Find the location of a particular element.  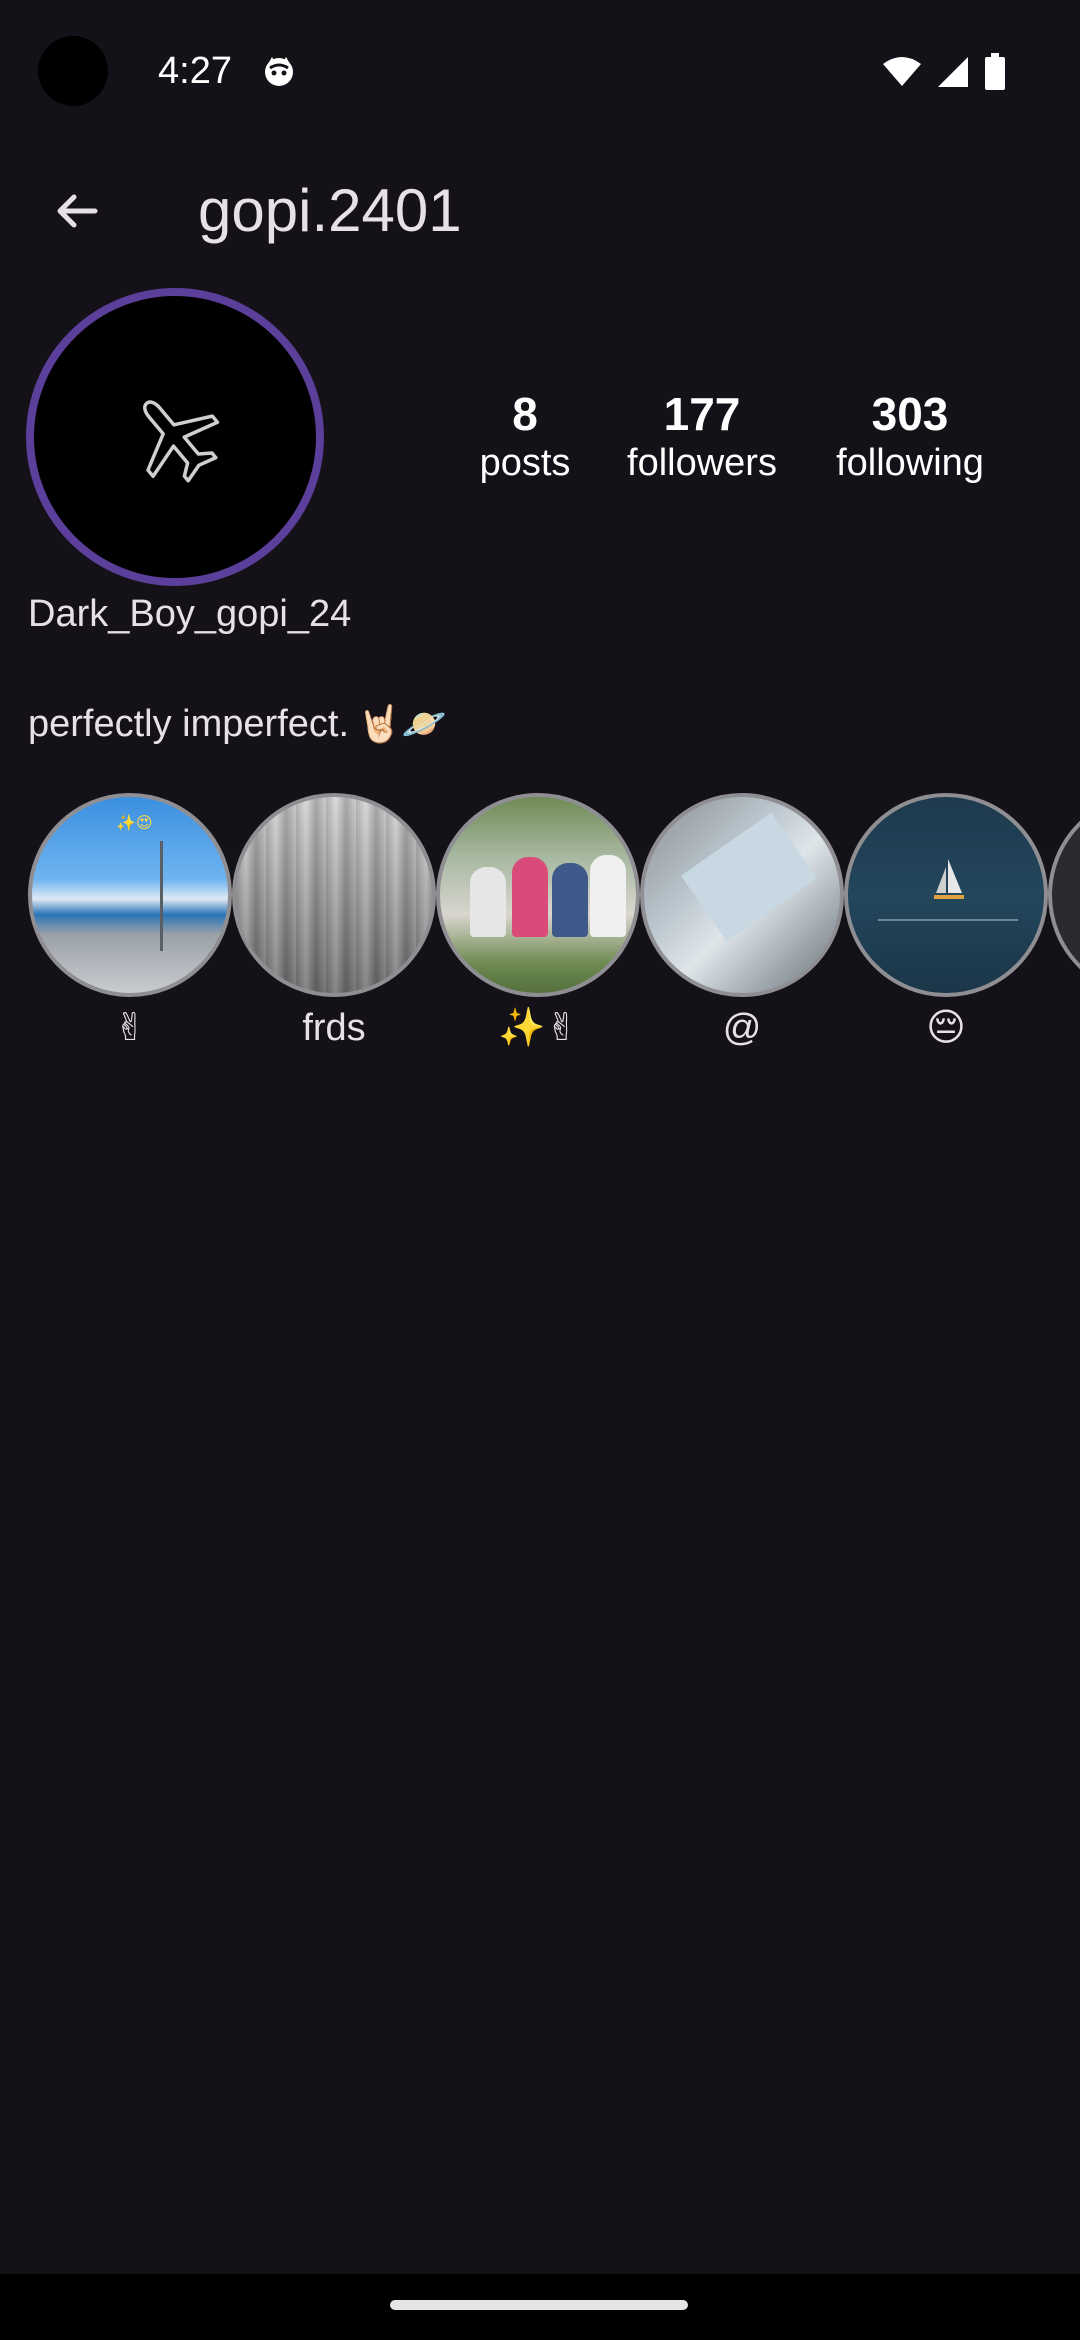

bio-emoji: 🤘🏻🪐 is located at coordinates (402, 723).